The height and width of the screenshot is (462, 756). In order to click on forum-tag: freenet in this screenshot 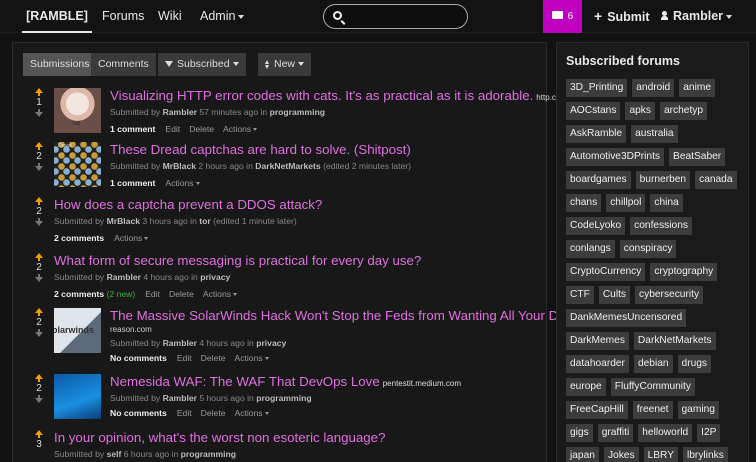, I will do `click(652, 410)`.